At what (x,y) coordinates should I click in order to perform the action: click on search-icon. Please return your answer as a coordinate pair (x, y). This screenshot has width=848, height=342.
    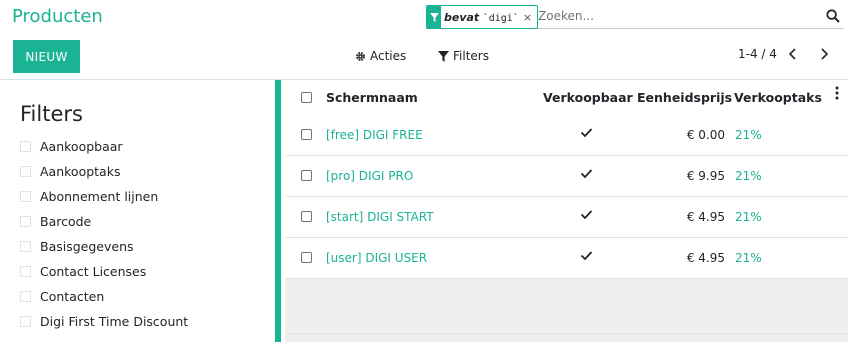
    Looking at the image, I should click on (834, 16).